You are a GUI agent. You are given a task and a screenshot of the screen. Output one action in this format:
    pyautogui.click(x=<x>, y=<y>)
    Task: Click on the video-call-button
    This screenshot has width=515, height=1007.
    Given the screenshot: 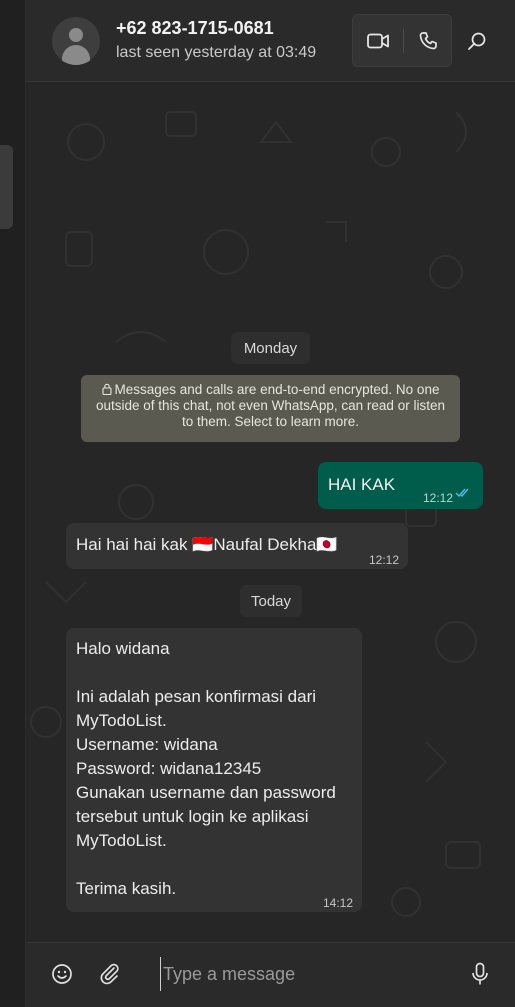 What is the action you would take?
    pyautogui.click(x=378, y=40)
    